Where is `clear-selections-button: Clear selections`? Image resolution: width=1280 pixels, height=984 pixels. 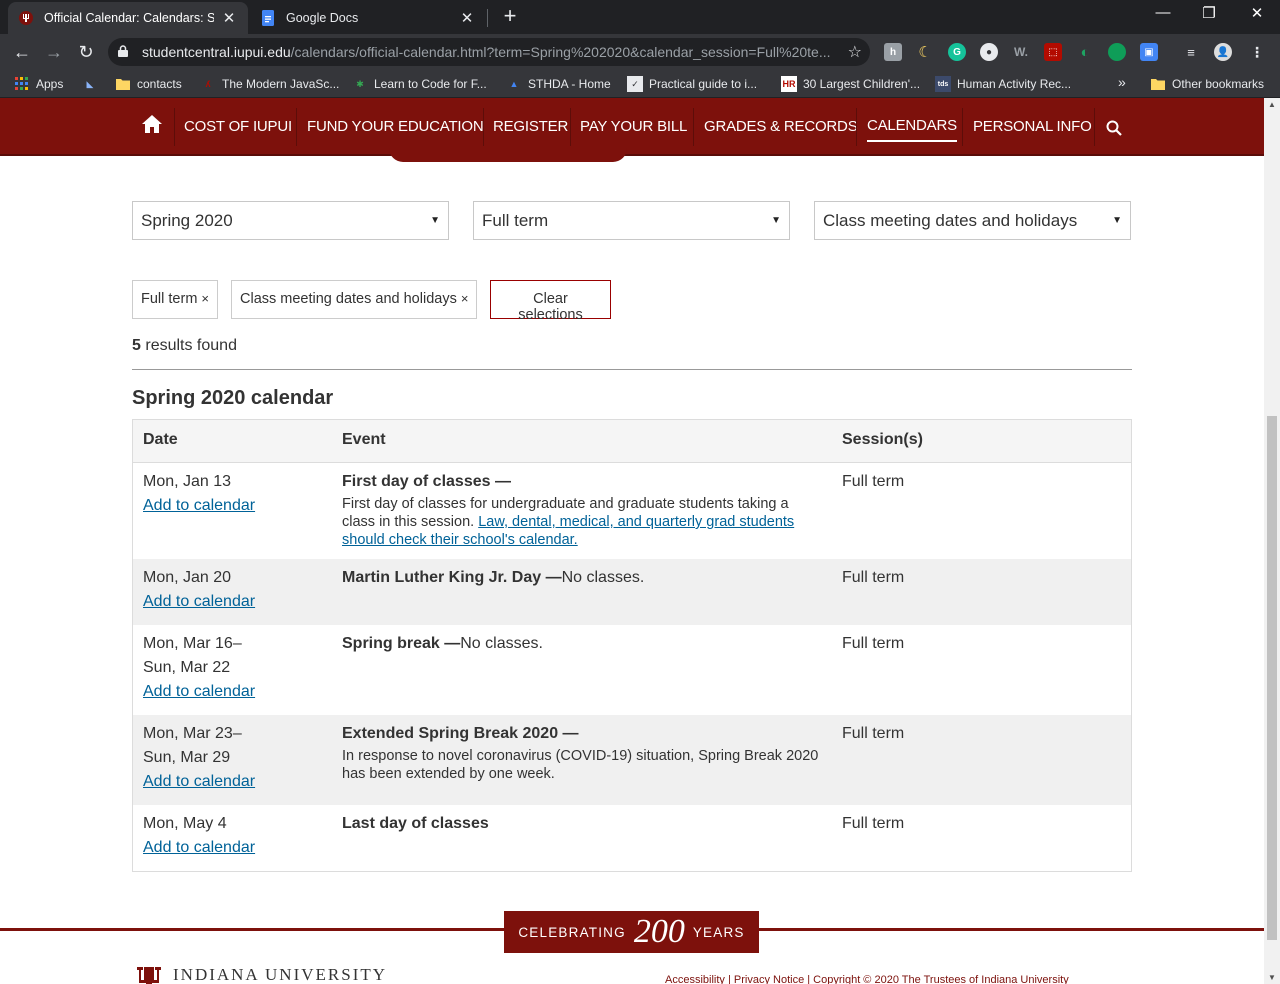 clear-selections-button: Clear selections is located at coordinates (550, 301).